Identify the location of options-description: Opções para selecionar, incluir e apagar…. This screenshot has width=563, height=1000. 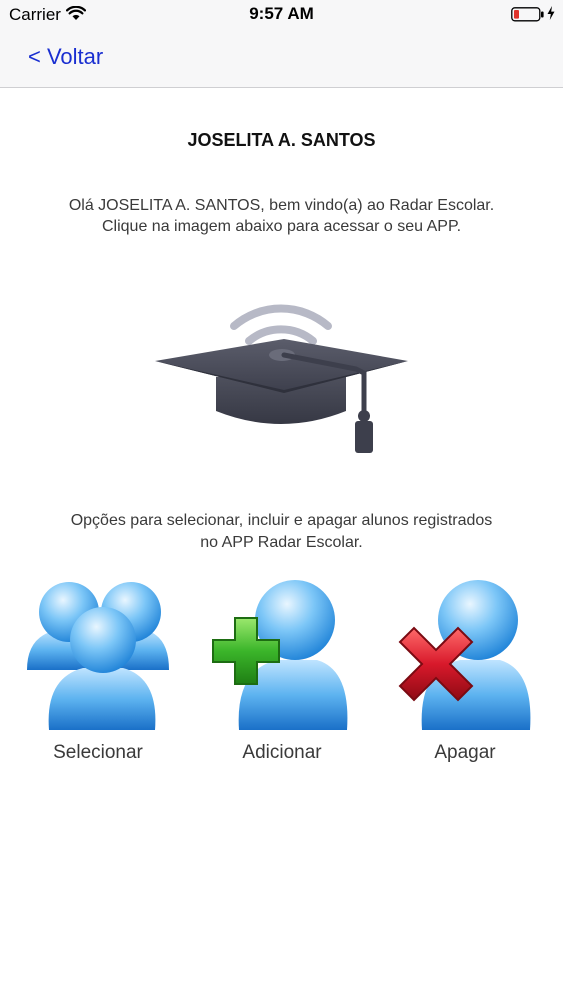
(281, 532).